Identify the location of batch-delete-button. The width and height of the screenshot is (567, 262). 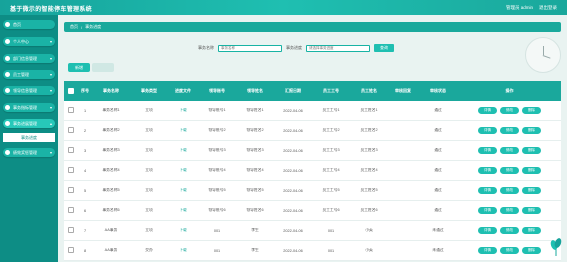
(103, 67).